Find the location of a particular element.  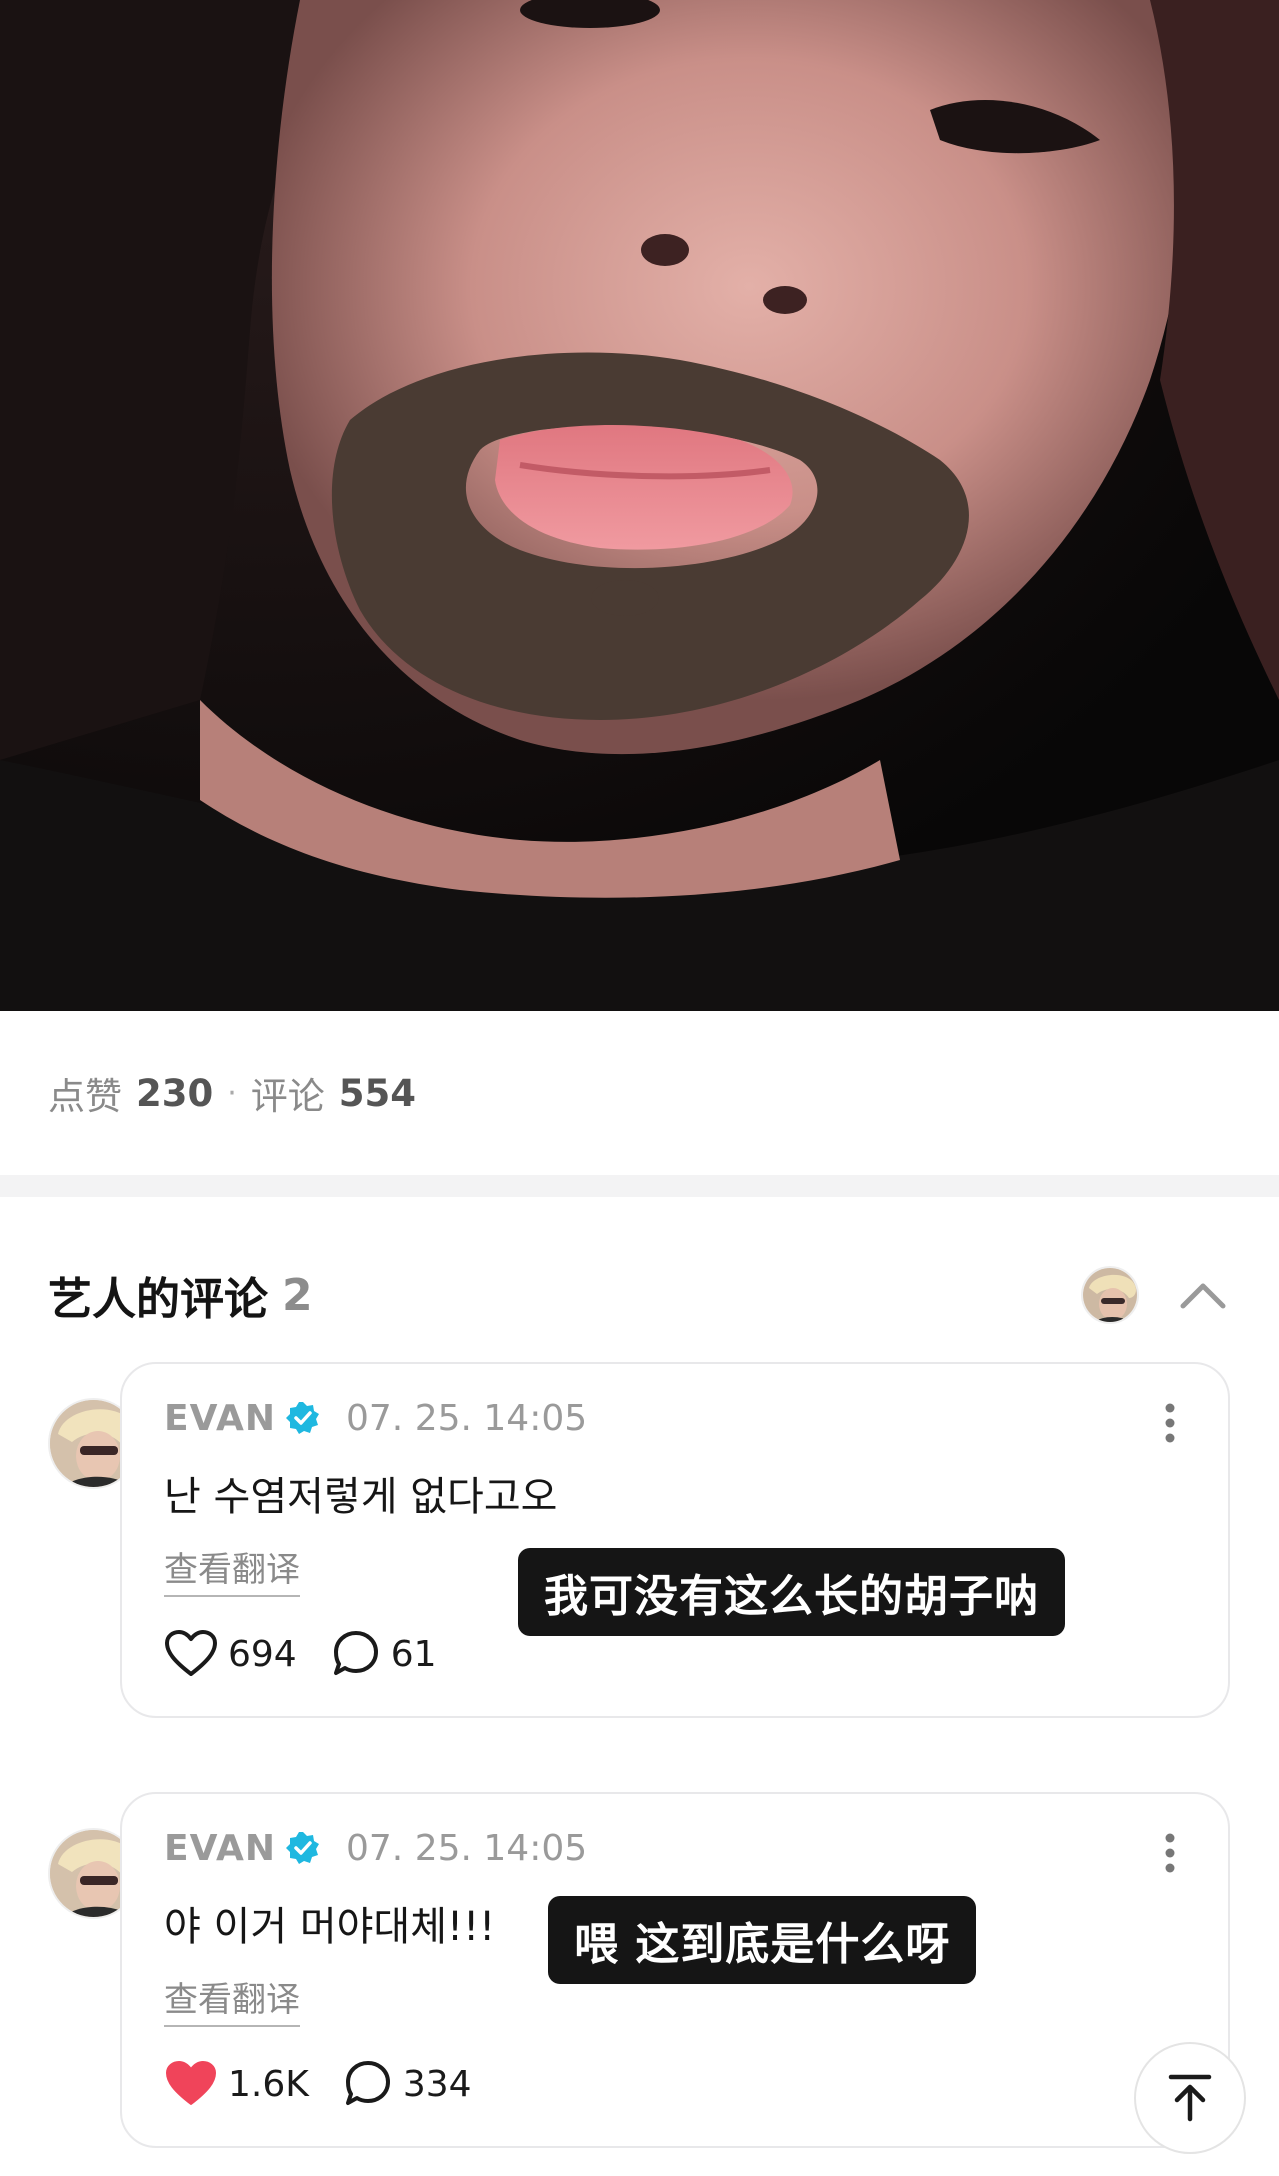

like-button: 694 is located at coordinates (230, 1654).